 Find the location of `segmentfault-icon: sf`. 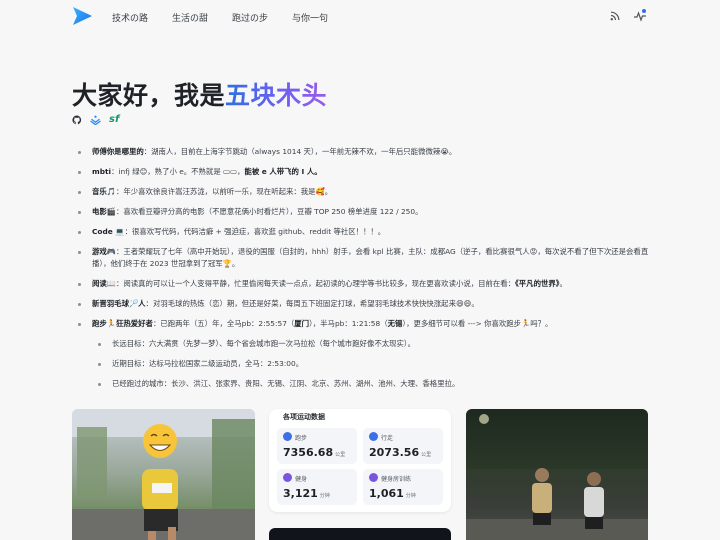

segmentfault-icon: sf is located at coordinates (114, 119).